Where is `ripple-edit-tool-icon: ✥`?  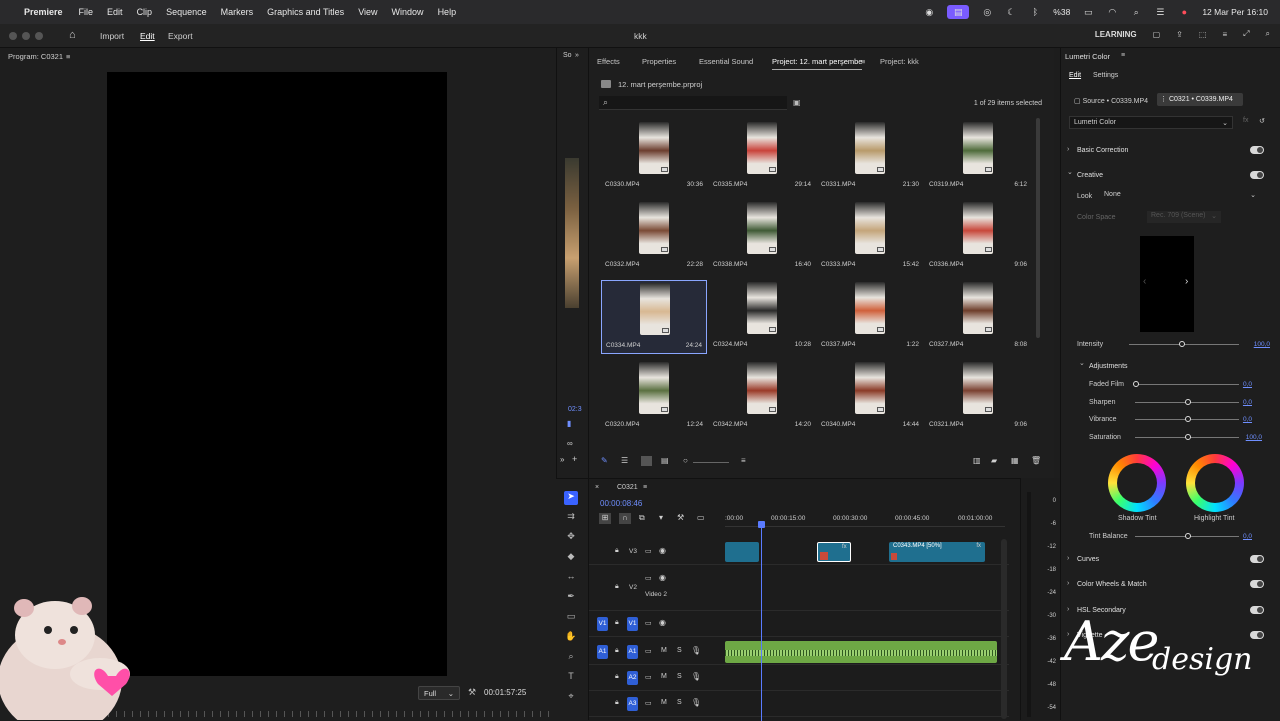
ripple-edit-tool-icon: ✥ is located at coordinates (571, 538).